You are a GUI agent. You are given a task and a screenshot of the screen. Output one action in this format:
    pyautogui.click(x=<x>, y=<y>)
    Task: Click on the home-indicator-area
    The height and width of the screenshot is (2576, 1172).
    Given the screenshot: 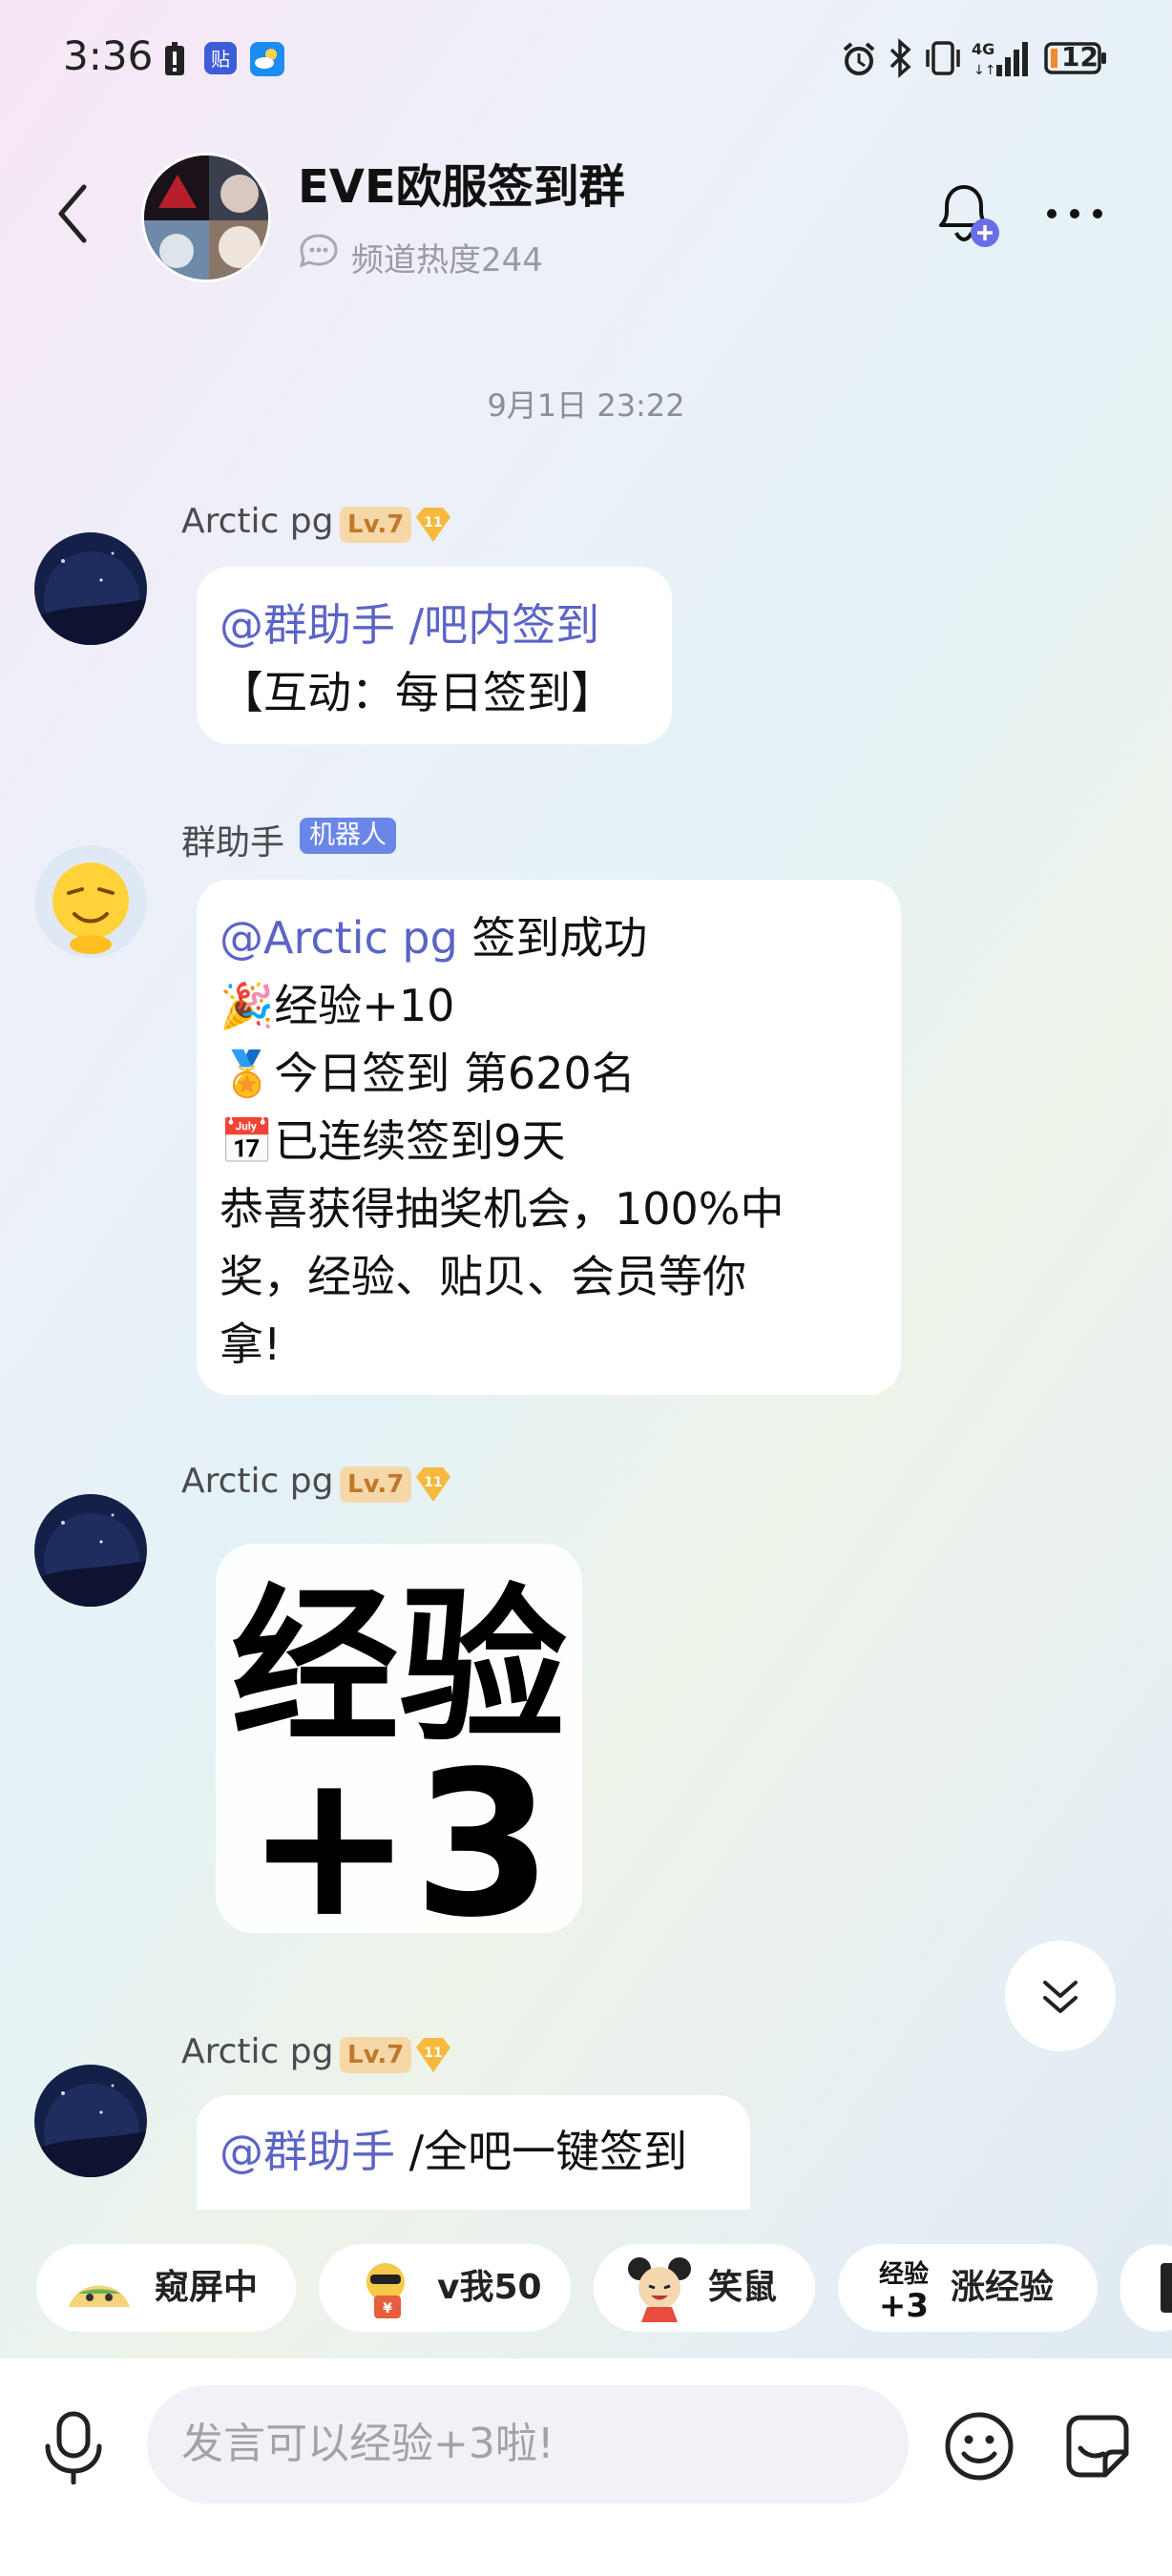 What is the action you would take?
    pyautogui.click(x=586, y=2553)
    